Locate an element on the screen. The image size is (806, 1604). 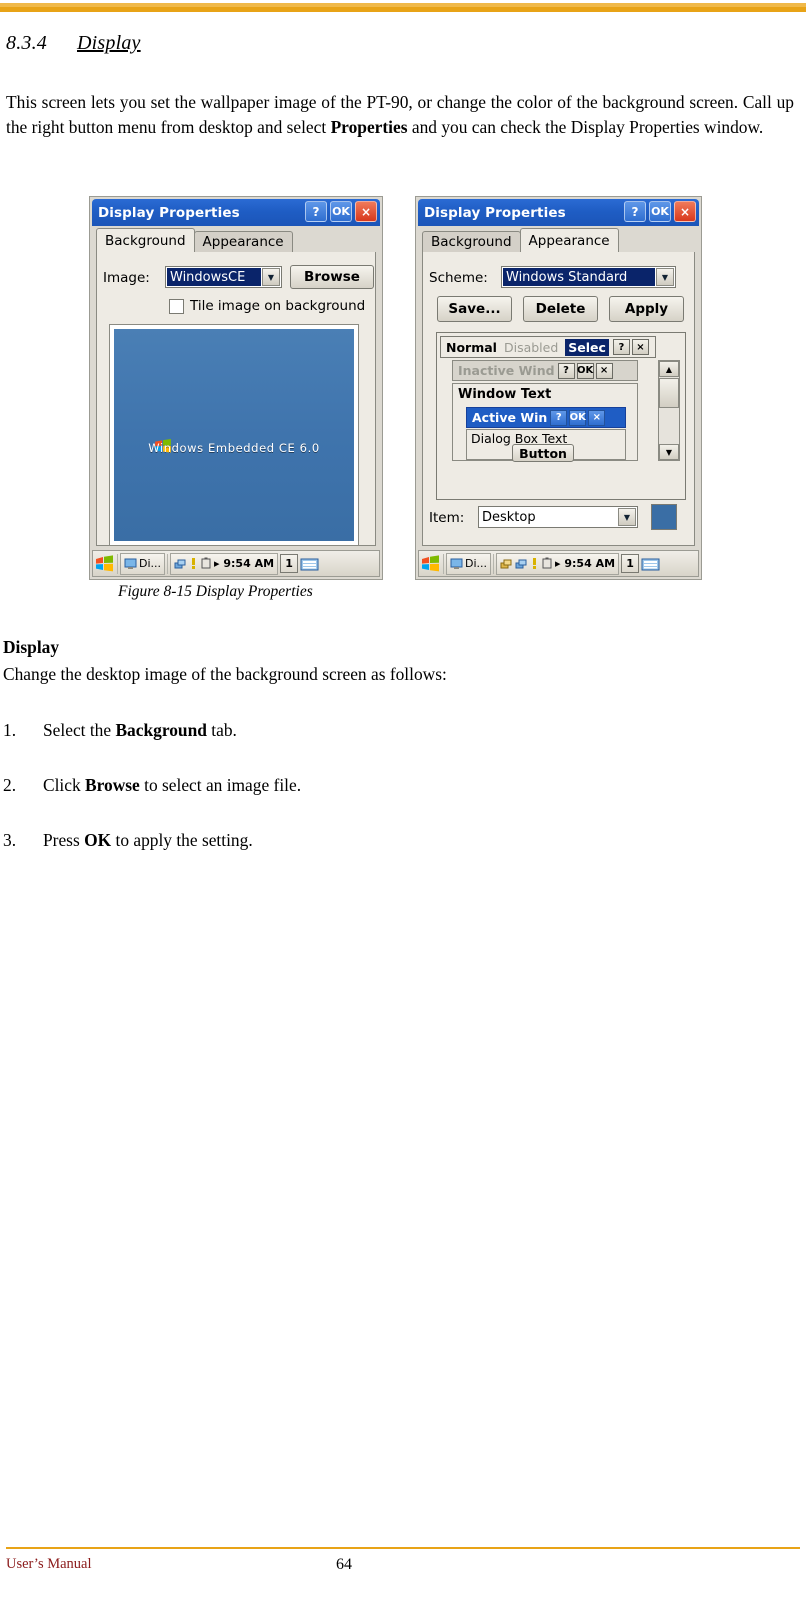
preview-active-ok-button: OK is located at coordinates (578, 417).